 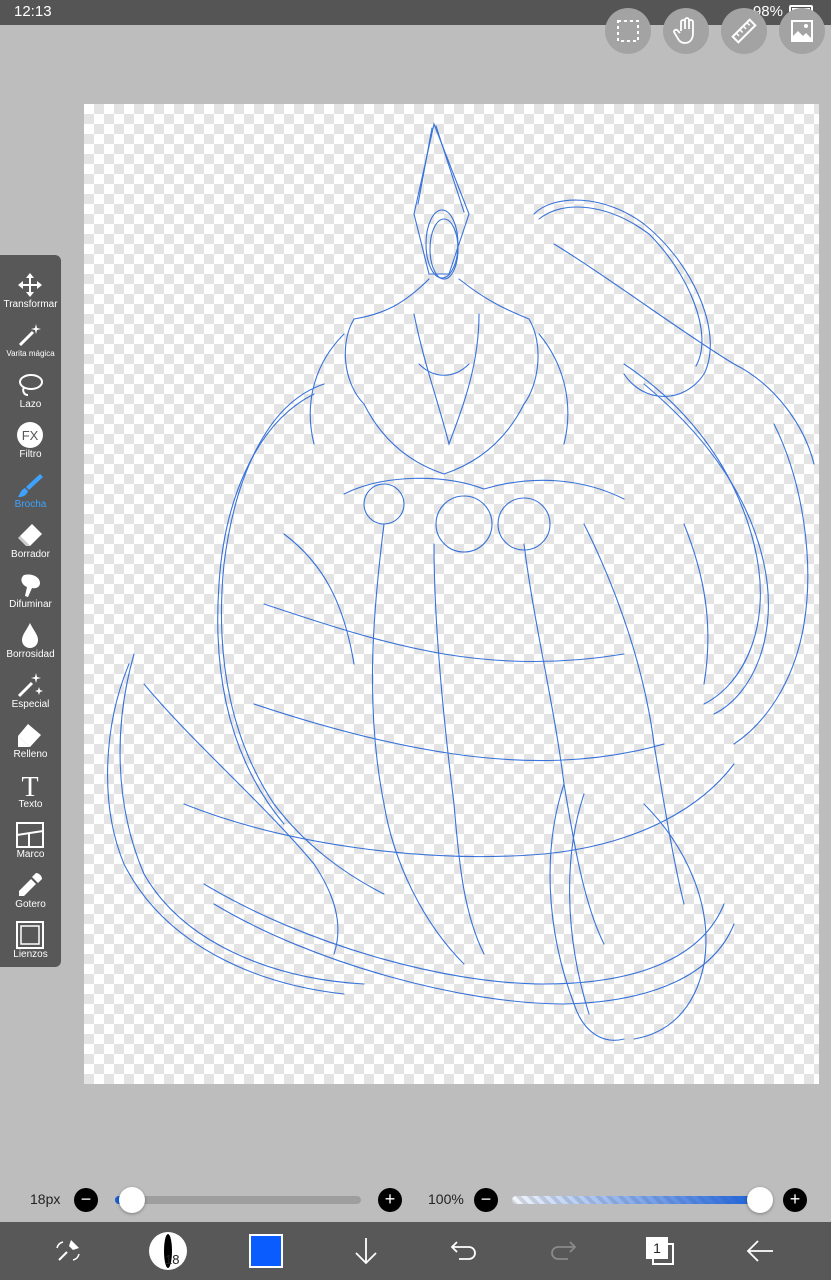 I want to click on sparkle-icon, so click(x=30, y=685).